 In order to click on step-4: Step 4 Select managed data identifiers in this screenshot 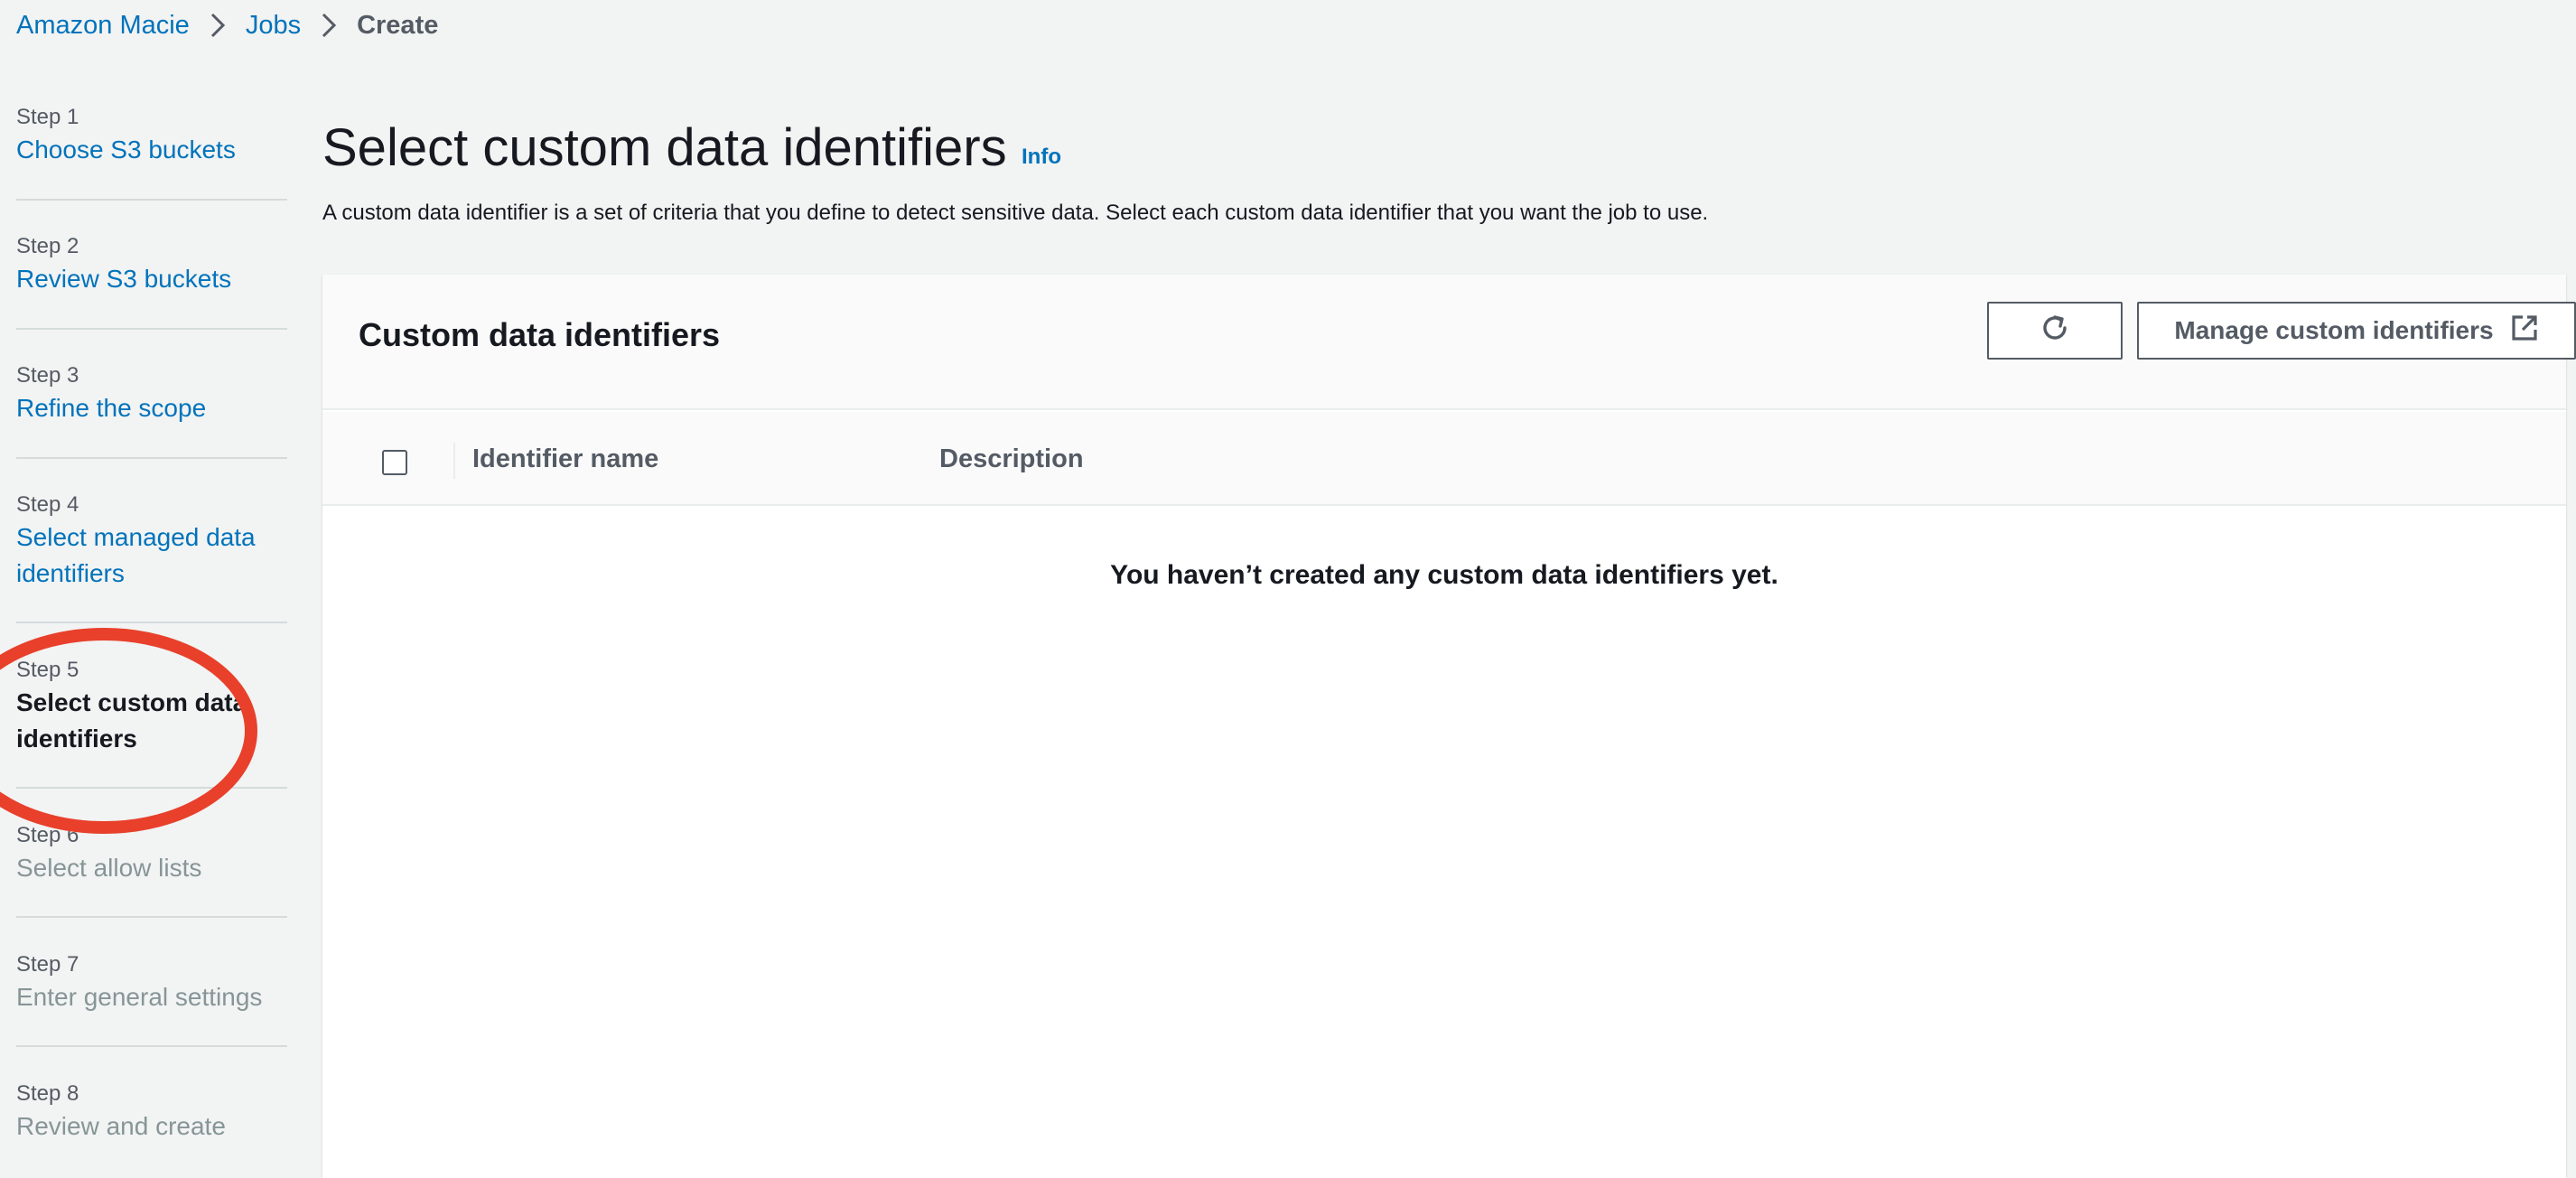, I will do `click(151, 541)`.